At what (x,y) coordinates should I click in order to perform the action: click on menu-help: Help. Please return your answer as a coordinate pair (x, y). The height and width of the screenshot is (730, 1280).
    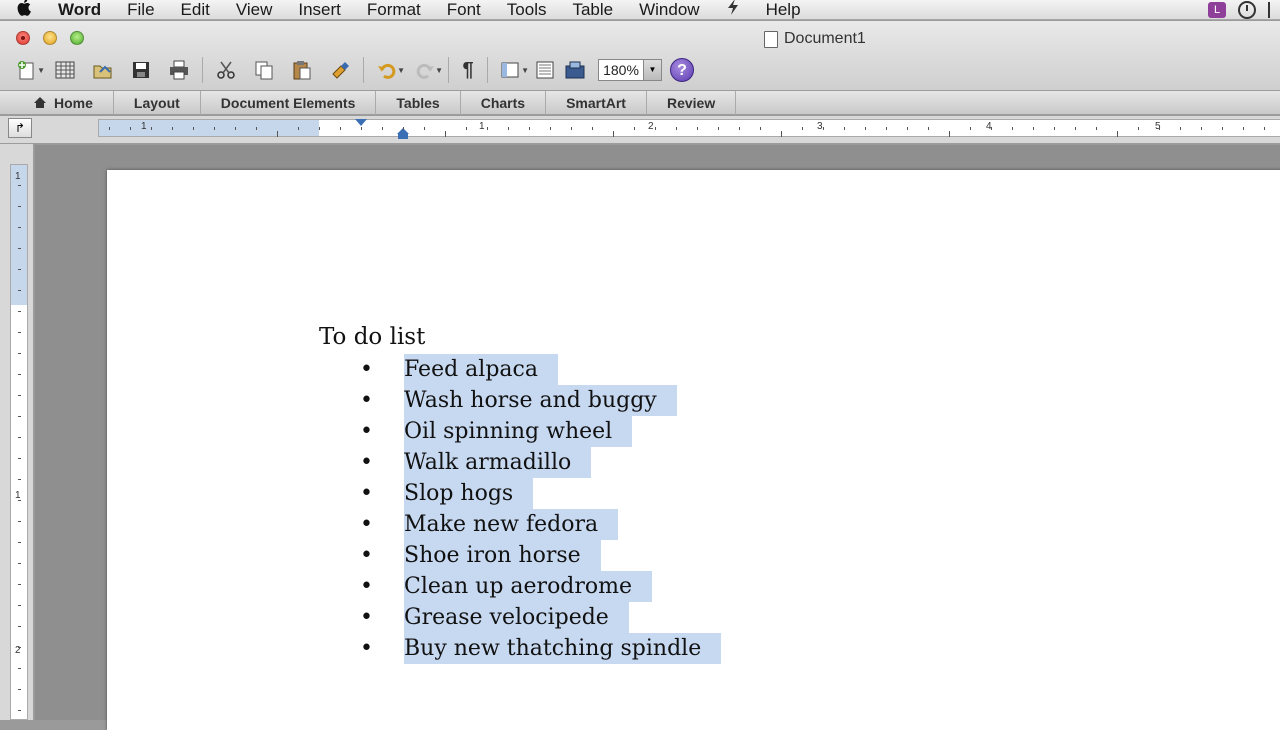
    Looking at the image, I should click on (783, 10).